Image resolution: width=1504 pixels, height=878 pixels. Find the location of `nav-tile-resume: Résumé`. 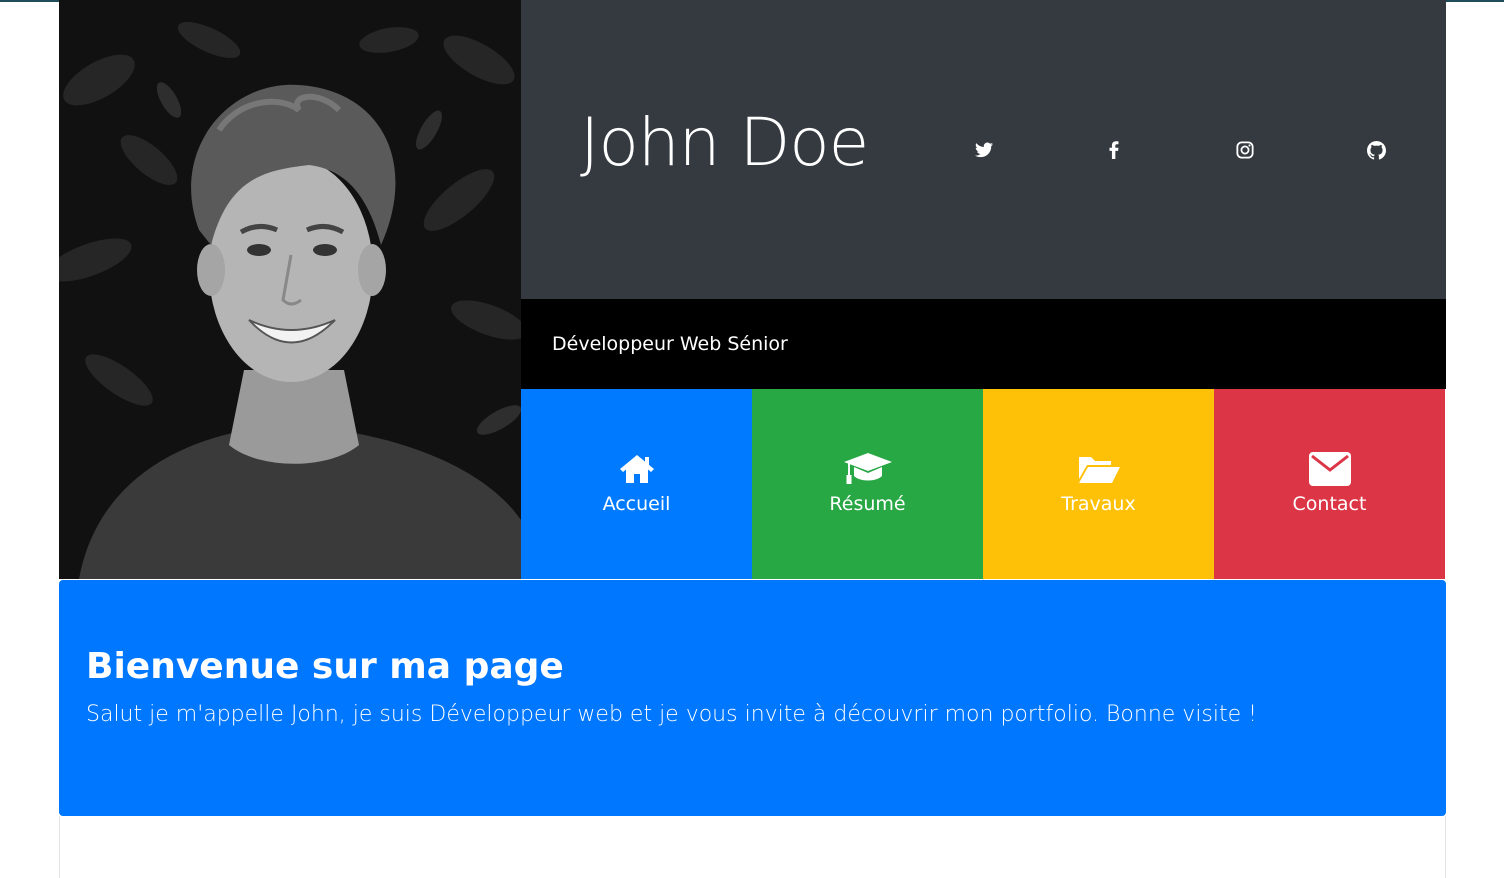

nav-tile-resume: Résumé is located at coordinates (867, 484).